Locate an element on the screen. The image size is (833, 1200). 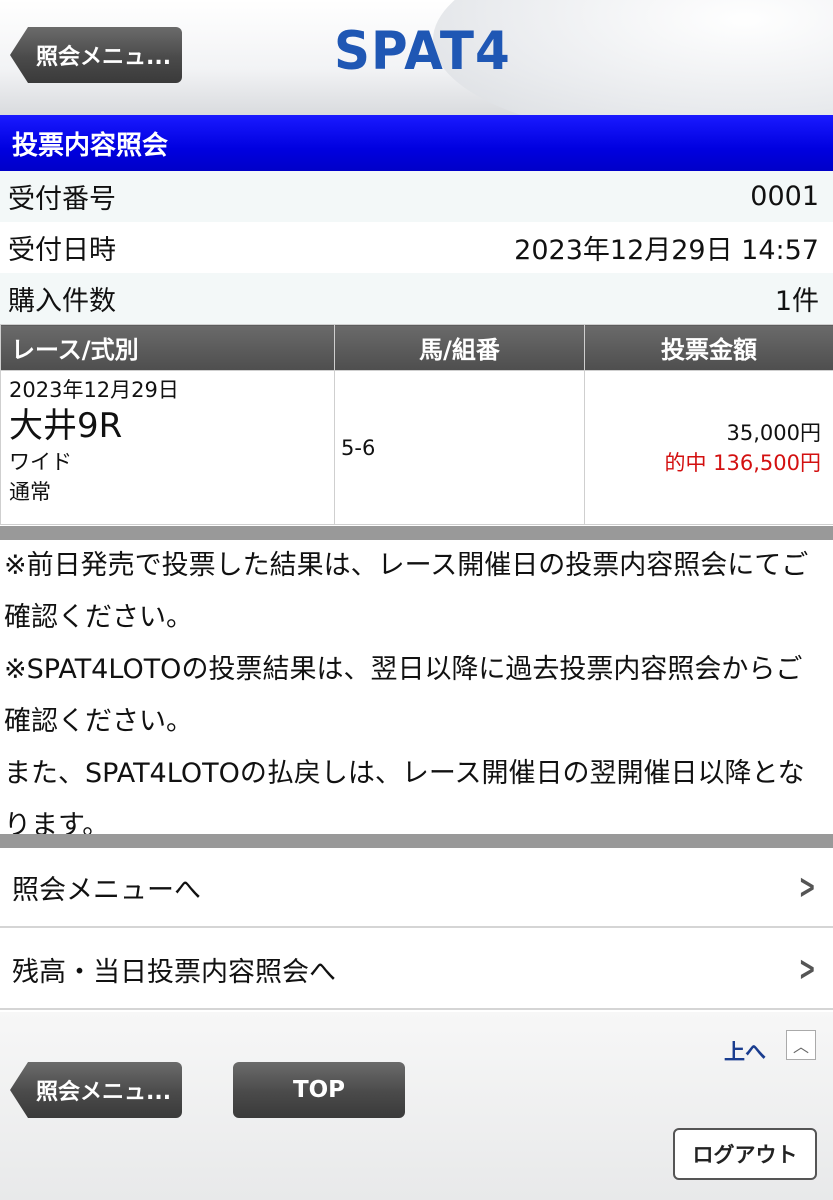
race-date: 2023年12月29日 is located at coordinates (94, 390).